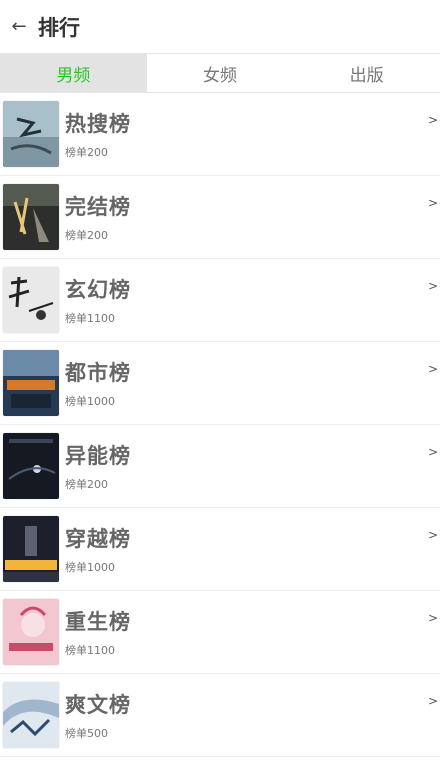  What do you see at coordinates (220, 383) in the screenshot?
I see `ranking-row-urban: 都市榜 榜单1000 >` at bounding box center [220, 383].